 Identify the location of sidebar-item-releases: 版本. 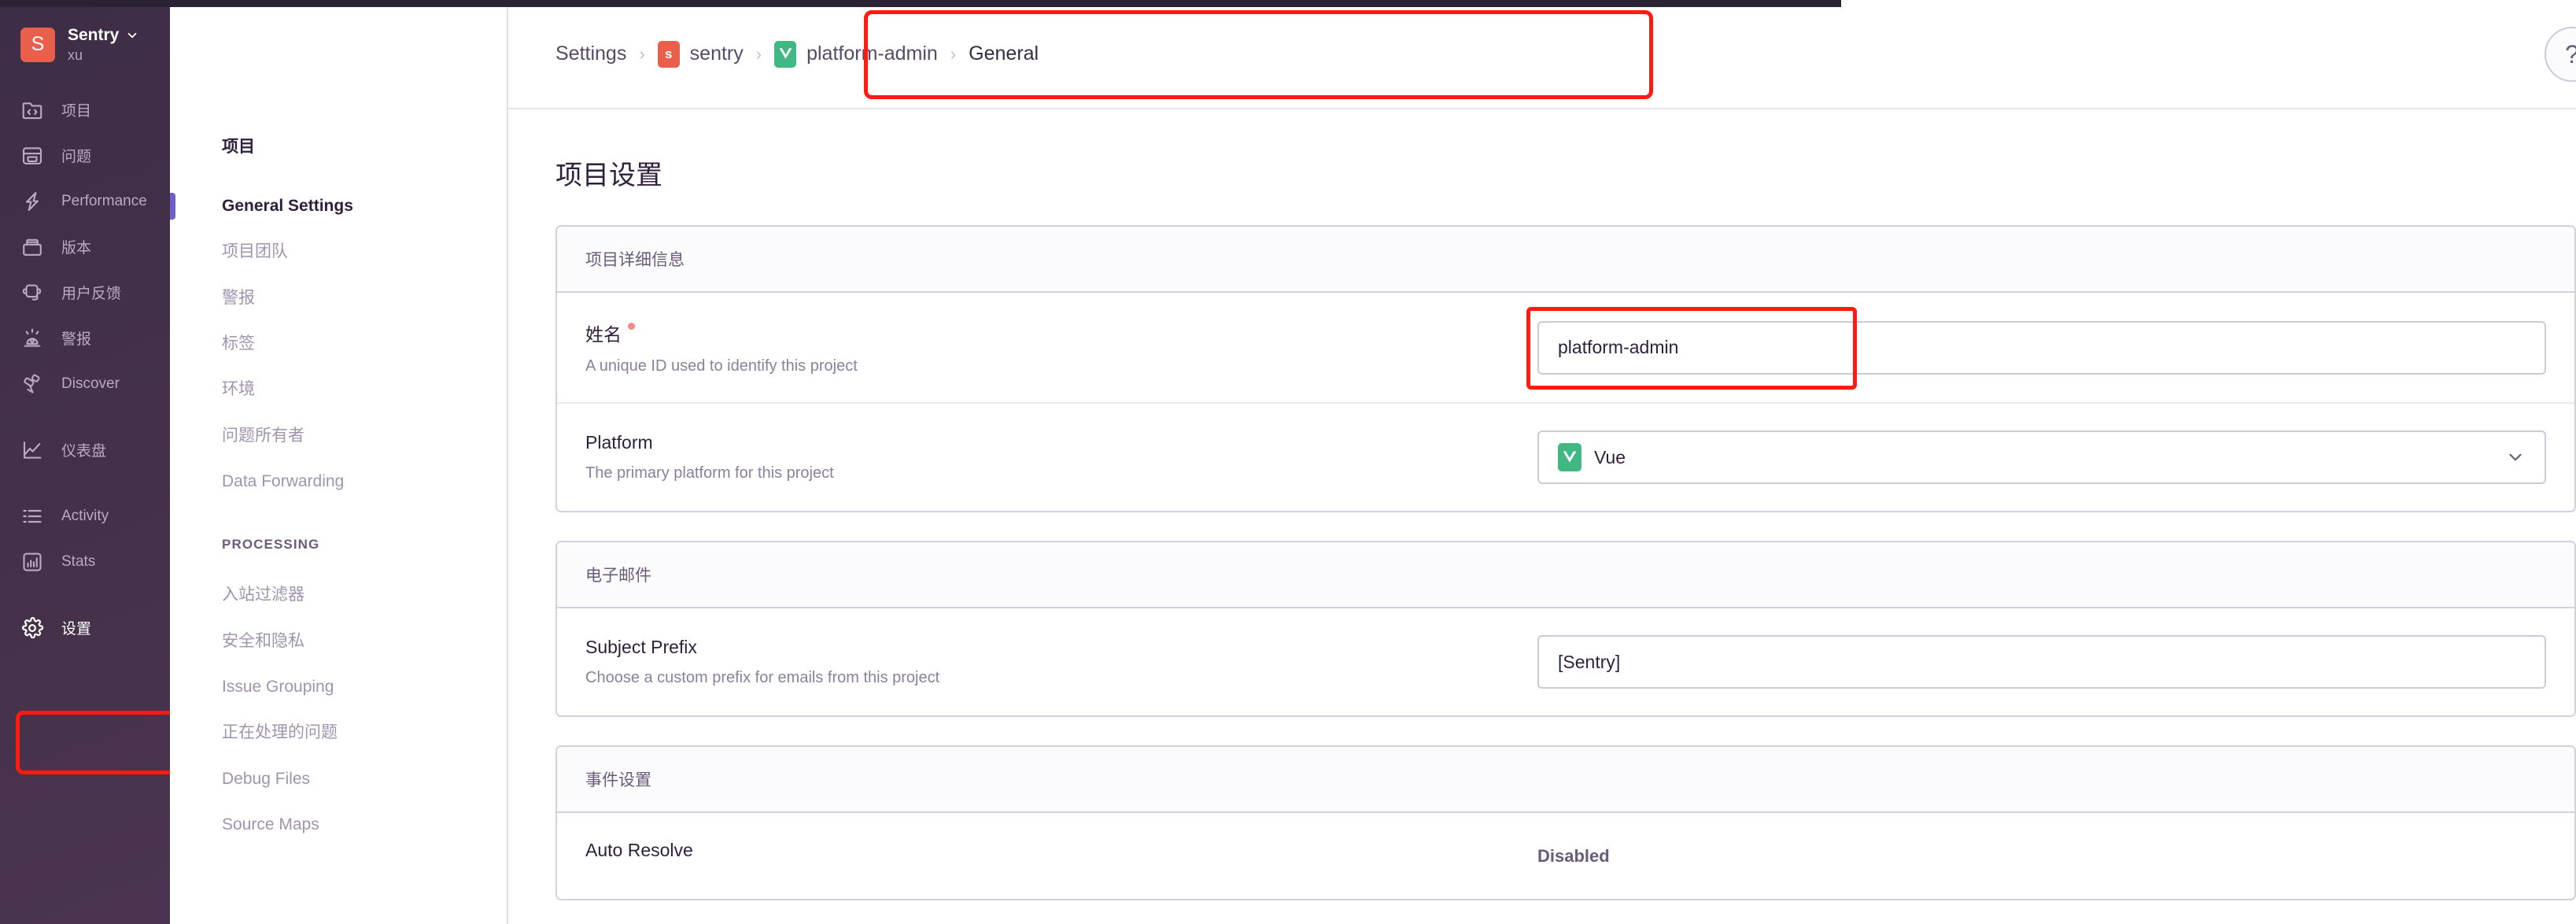
(85, 247).